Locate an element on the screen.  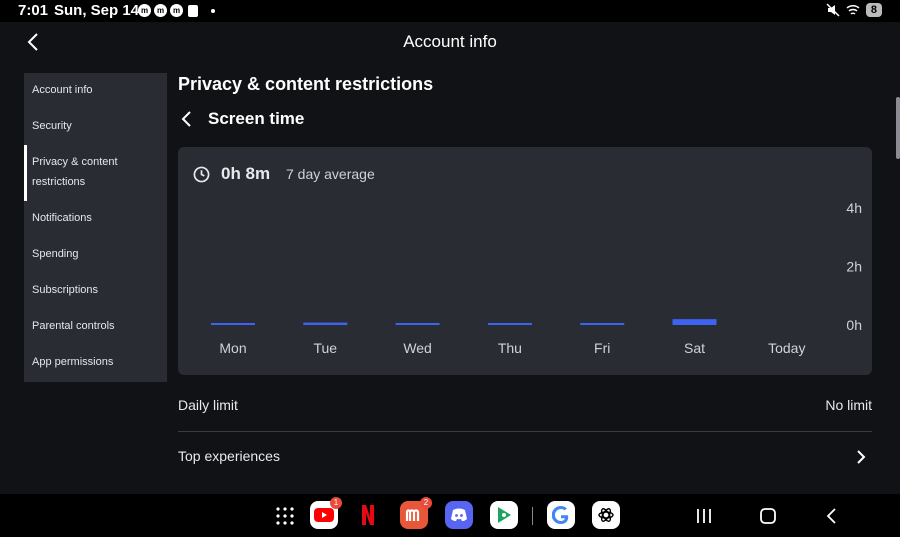
x-tick-label: Sat is located at coordinates (694, 348).